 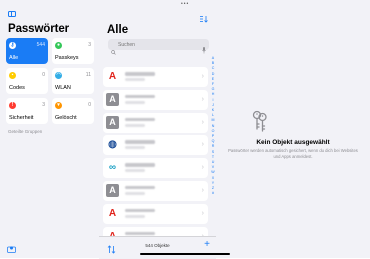 I want to click on empty-state-title: Kein Objekt ausgewählt, so click(x=293, y=142).